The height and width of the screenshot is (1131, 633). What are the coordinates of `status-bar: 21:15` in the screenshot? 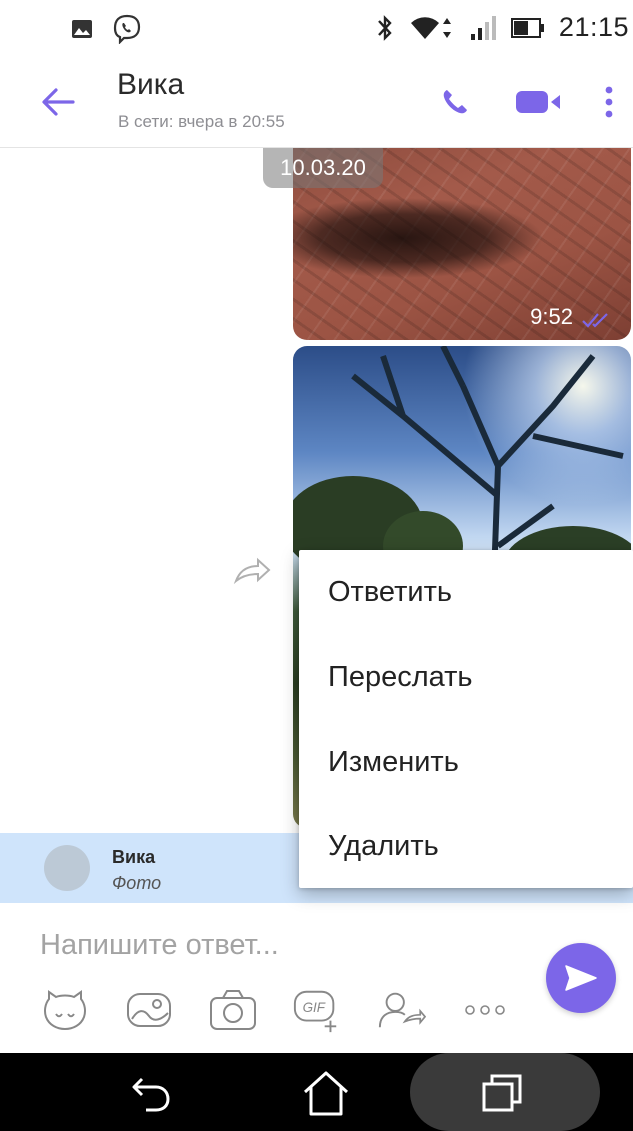 It's located at (316, 29).